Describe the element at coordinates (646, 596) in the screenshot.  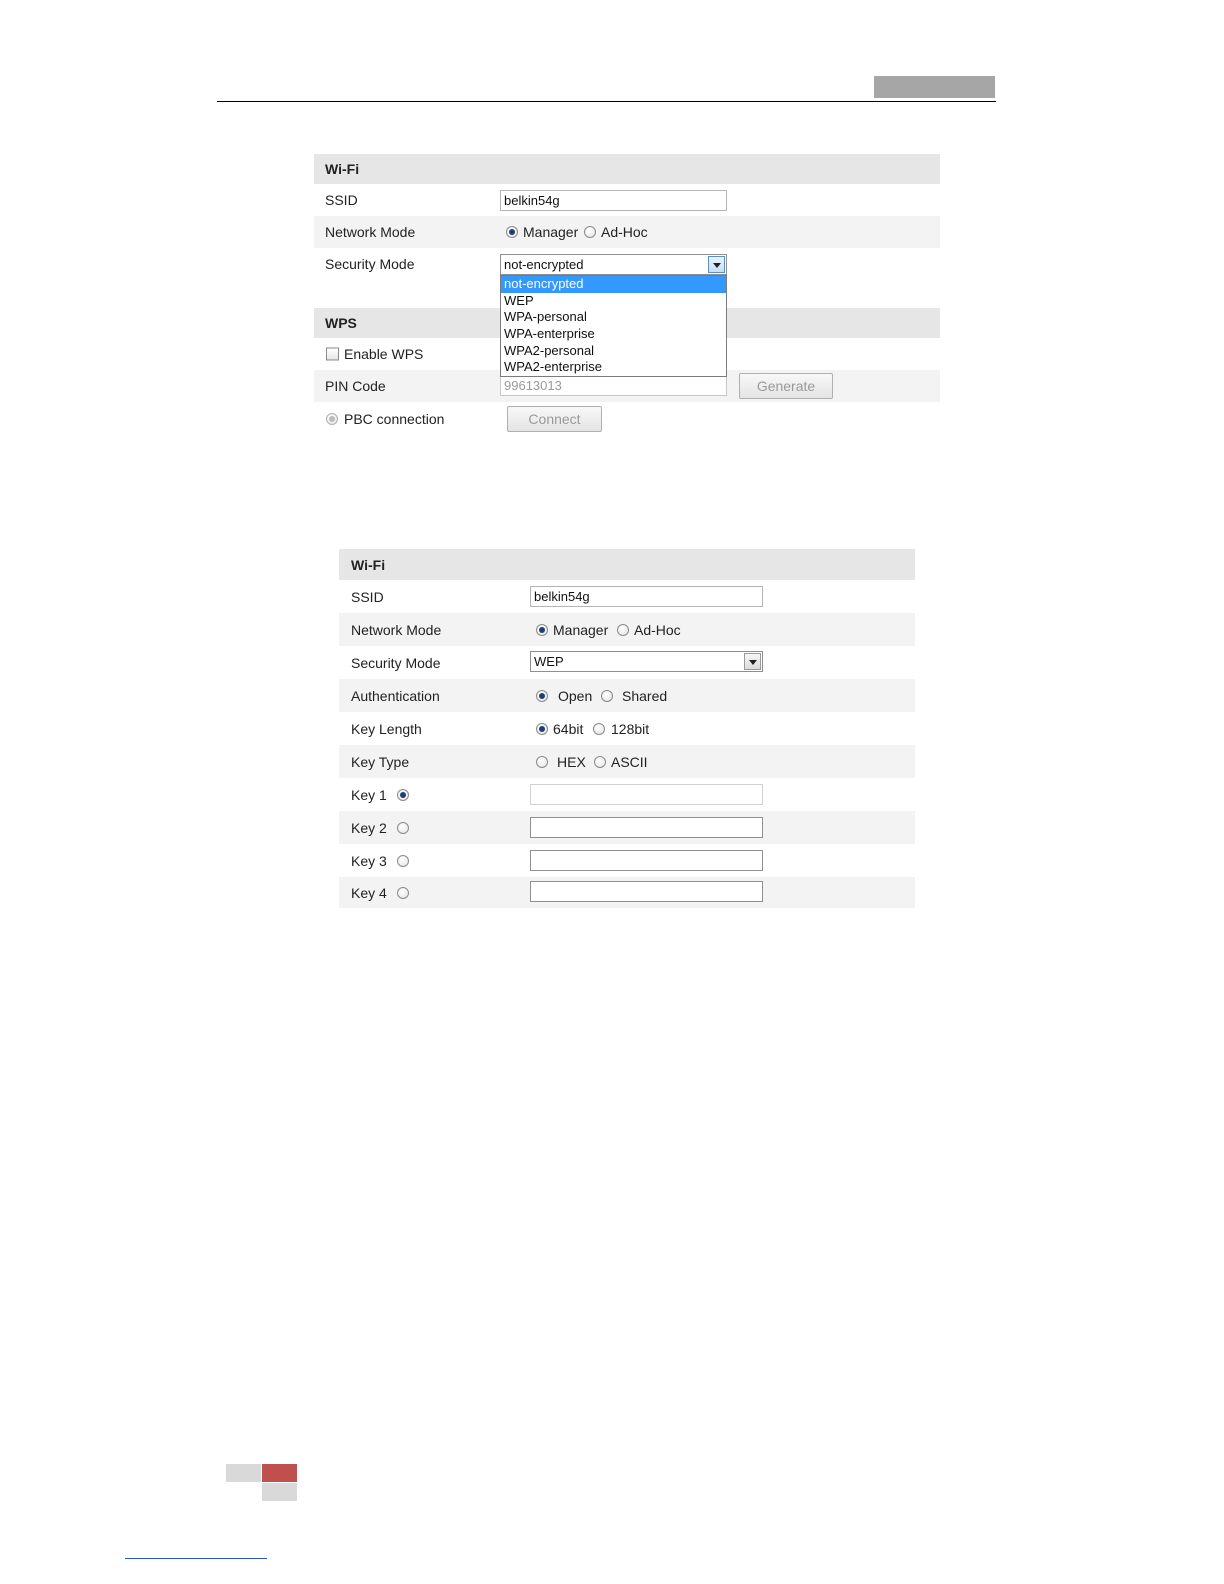
I see `wep-ssid-input: belkin54g` at that location.